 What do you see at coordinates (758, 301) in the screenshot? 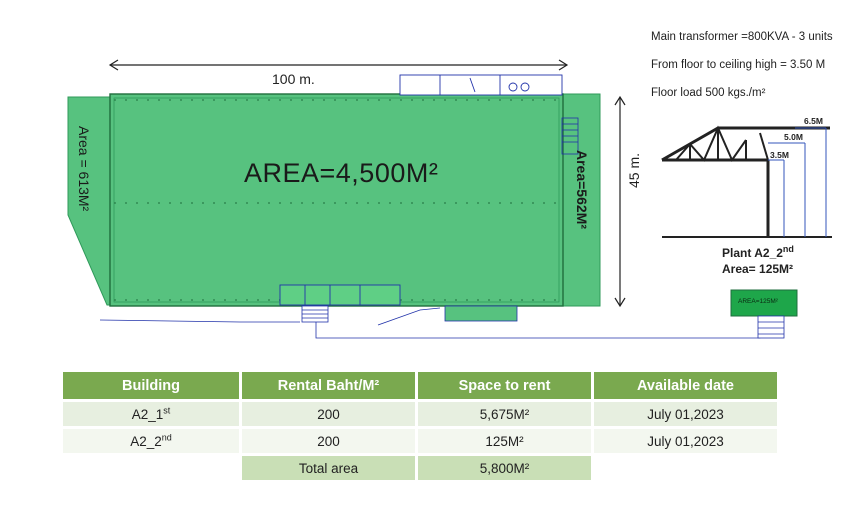
I see `plant2-box-label: AREA=125M²` at bounding box center [758, 301].